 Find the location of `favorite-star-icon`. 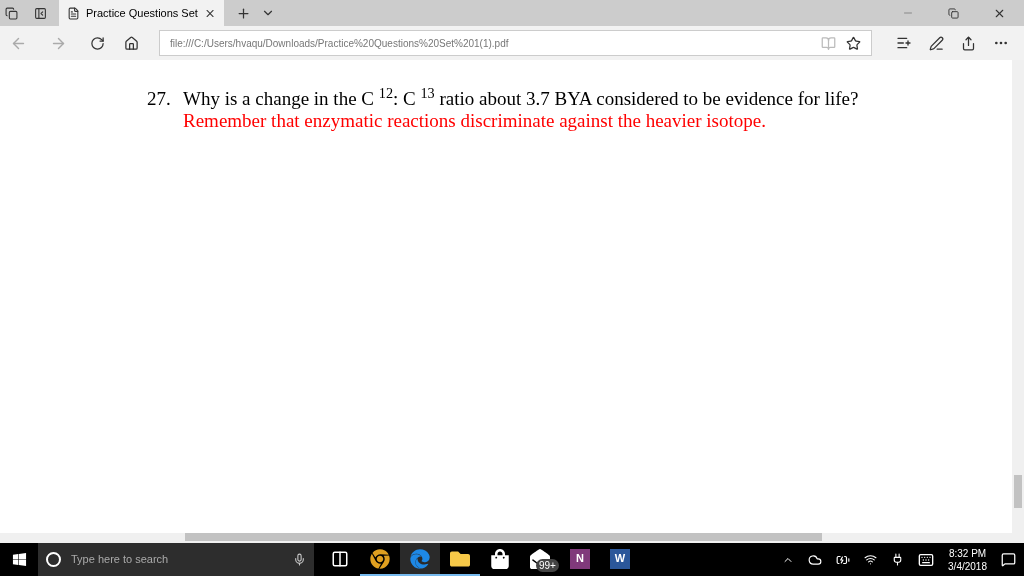

favorite-star-icon is located at coordinates (853, 43).